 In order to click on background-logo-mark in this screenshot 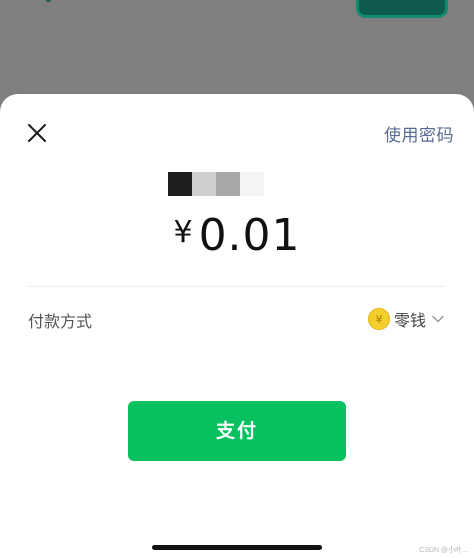, I will do `click(48, 1)`.